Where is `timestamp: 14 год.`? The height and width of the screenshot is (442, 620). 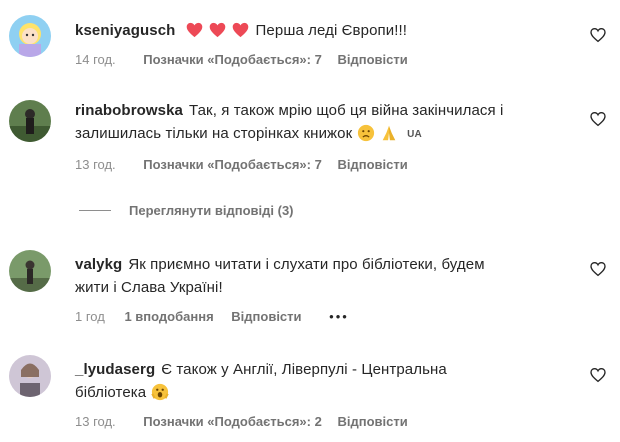
timestamp: 14 год. is located at coordinates (95, 60).